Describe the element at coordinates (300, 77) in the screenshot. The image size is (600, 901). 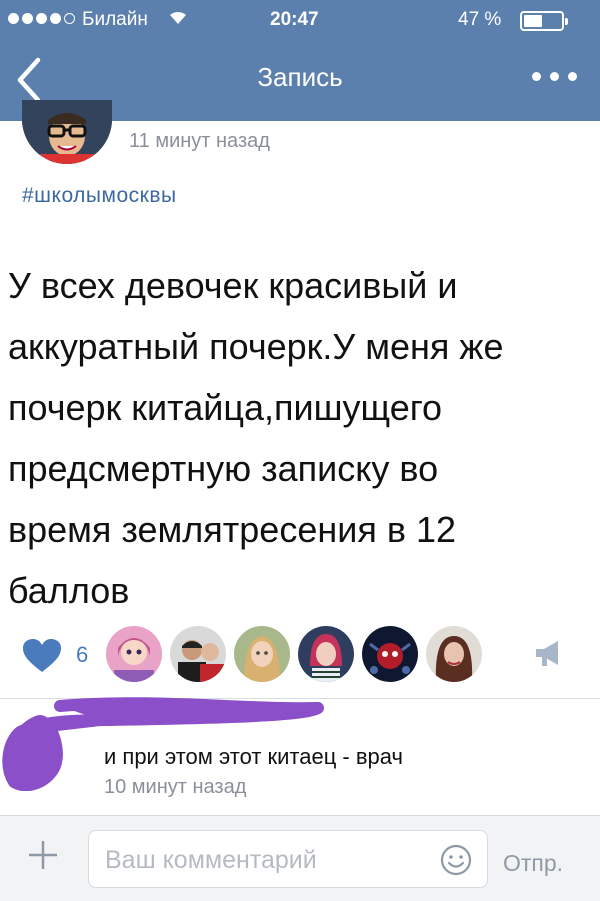
I see `page-title: Запись` at that location.